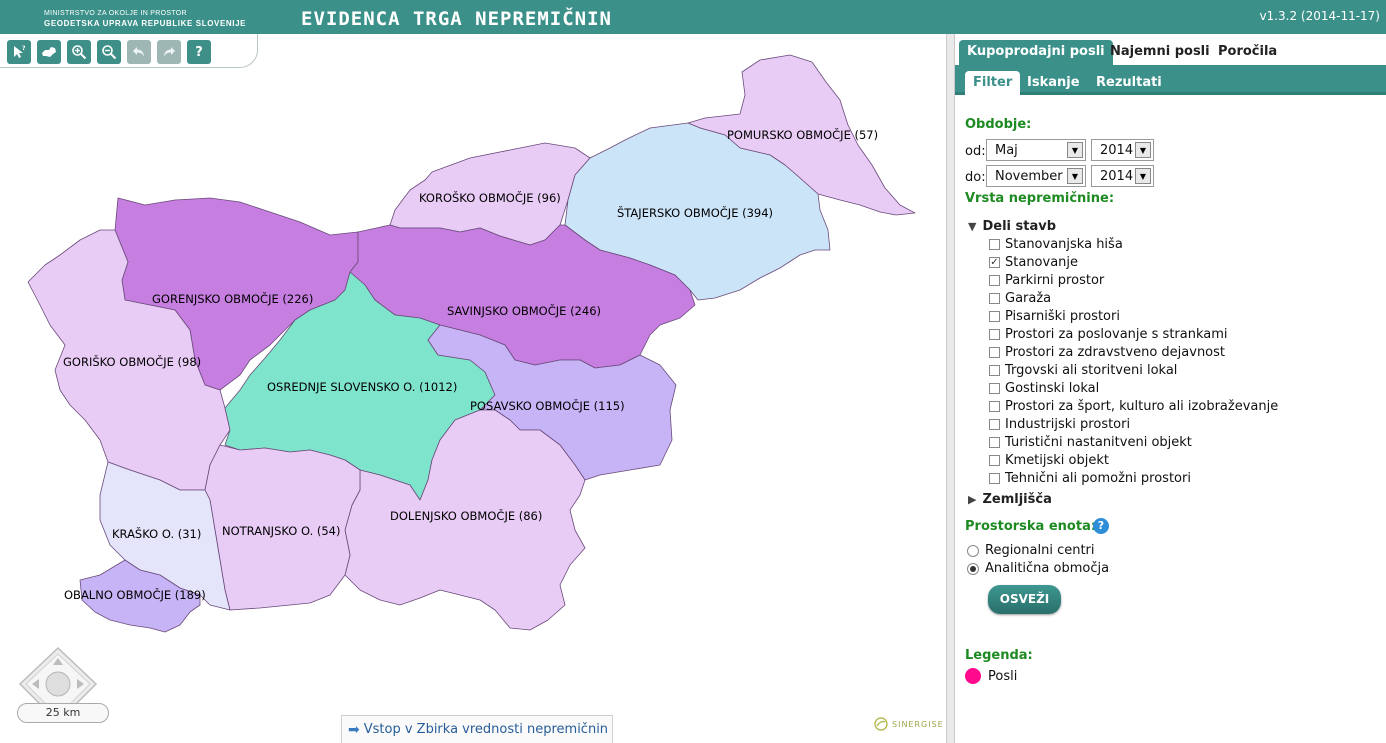  I want to click on period-label: Obdobje:, so click(998, 124).